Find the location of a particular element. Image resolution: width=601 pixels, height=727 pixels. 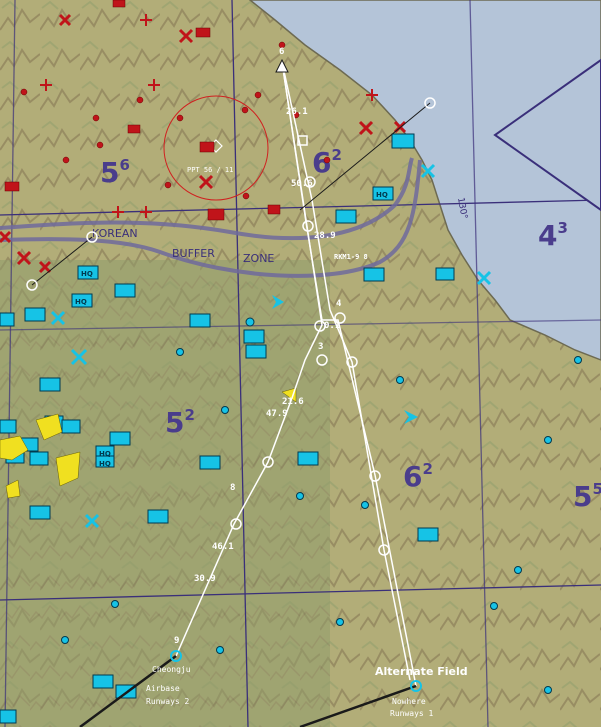

route-label: 21.6 is located at coordinates (293, 402).